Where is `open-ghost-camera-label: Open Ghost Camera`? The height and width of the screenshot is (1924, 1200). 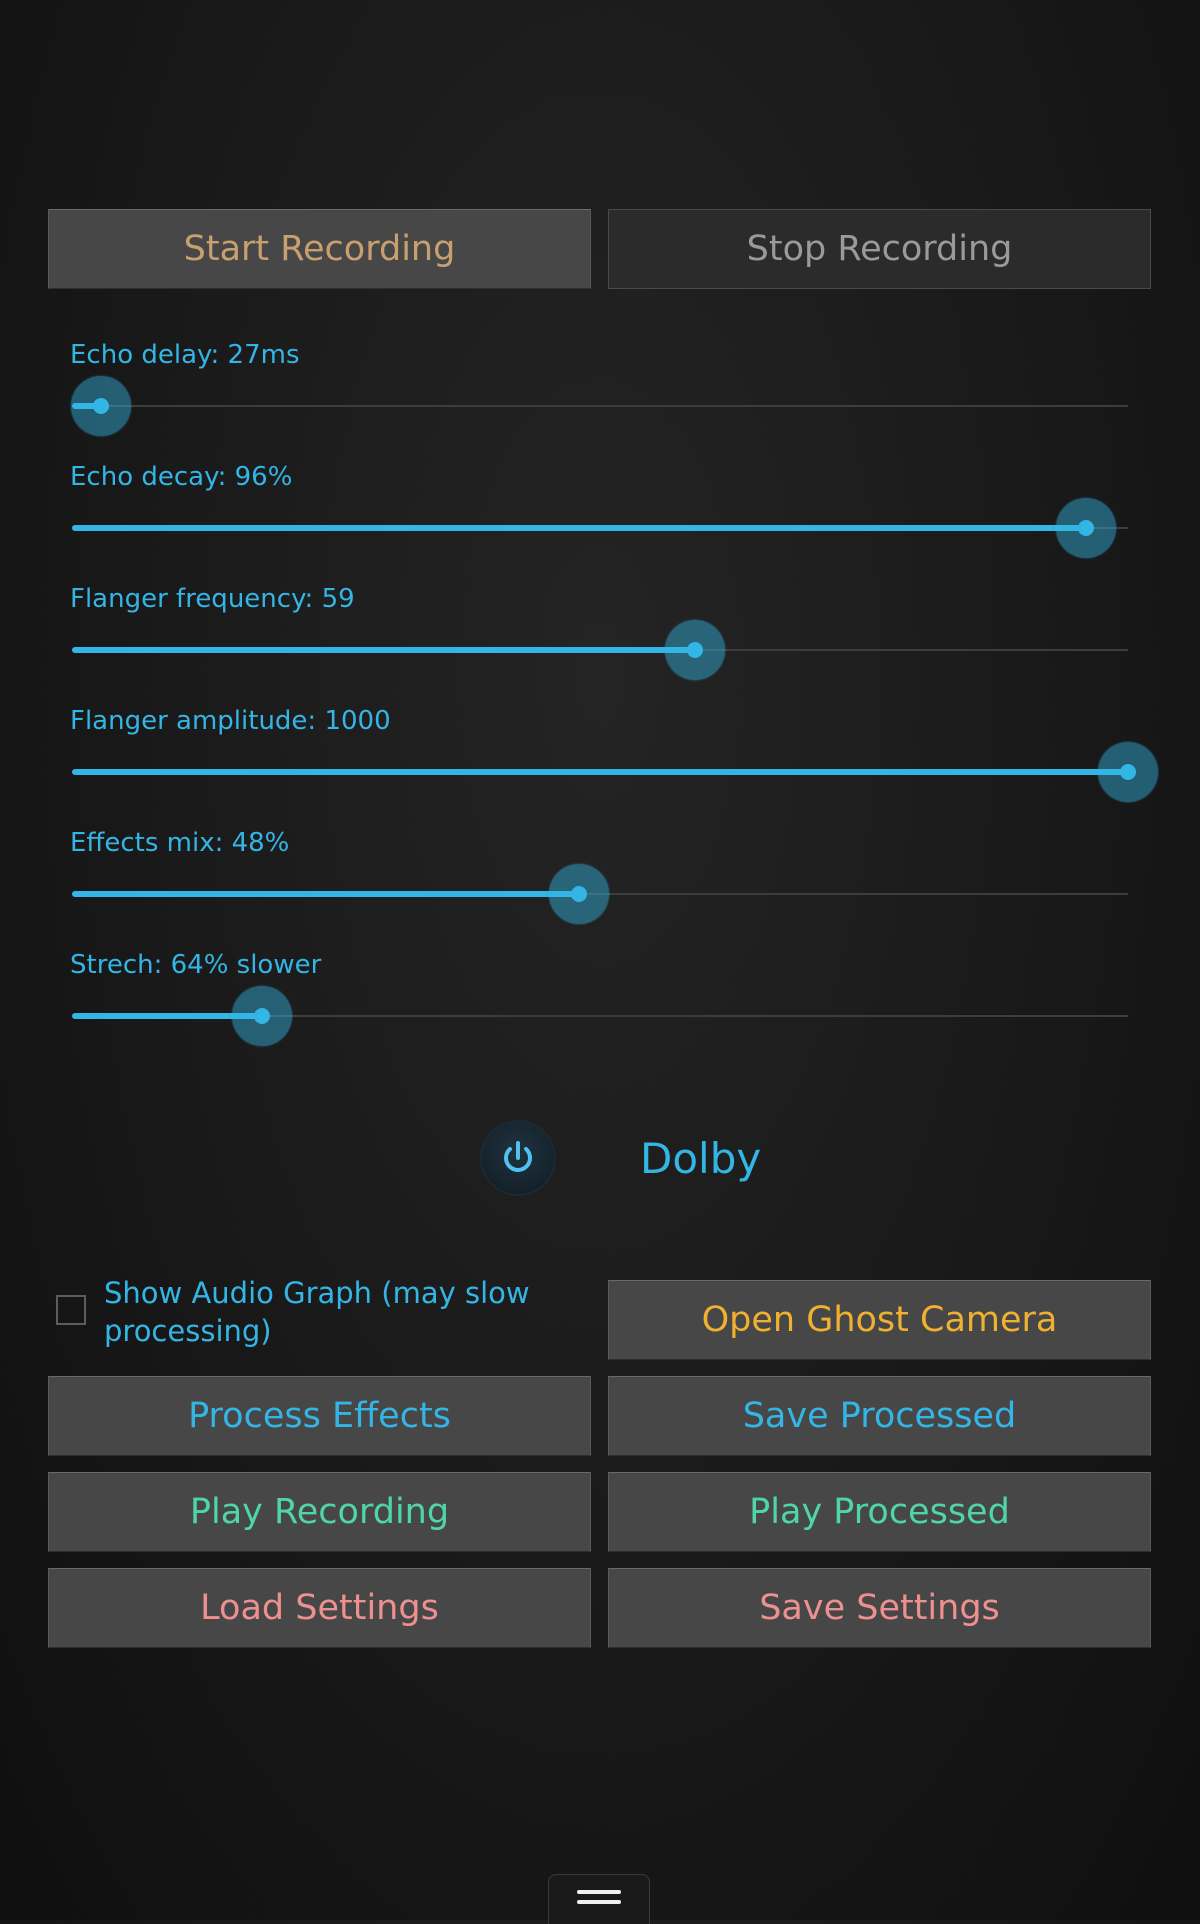 open-ghost-camera-label: Open Ghost Camera is located at coordinates (879, 1320).